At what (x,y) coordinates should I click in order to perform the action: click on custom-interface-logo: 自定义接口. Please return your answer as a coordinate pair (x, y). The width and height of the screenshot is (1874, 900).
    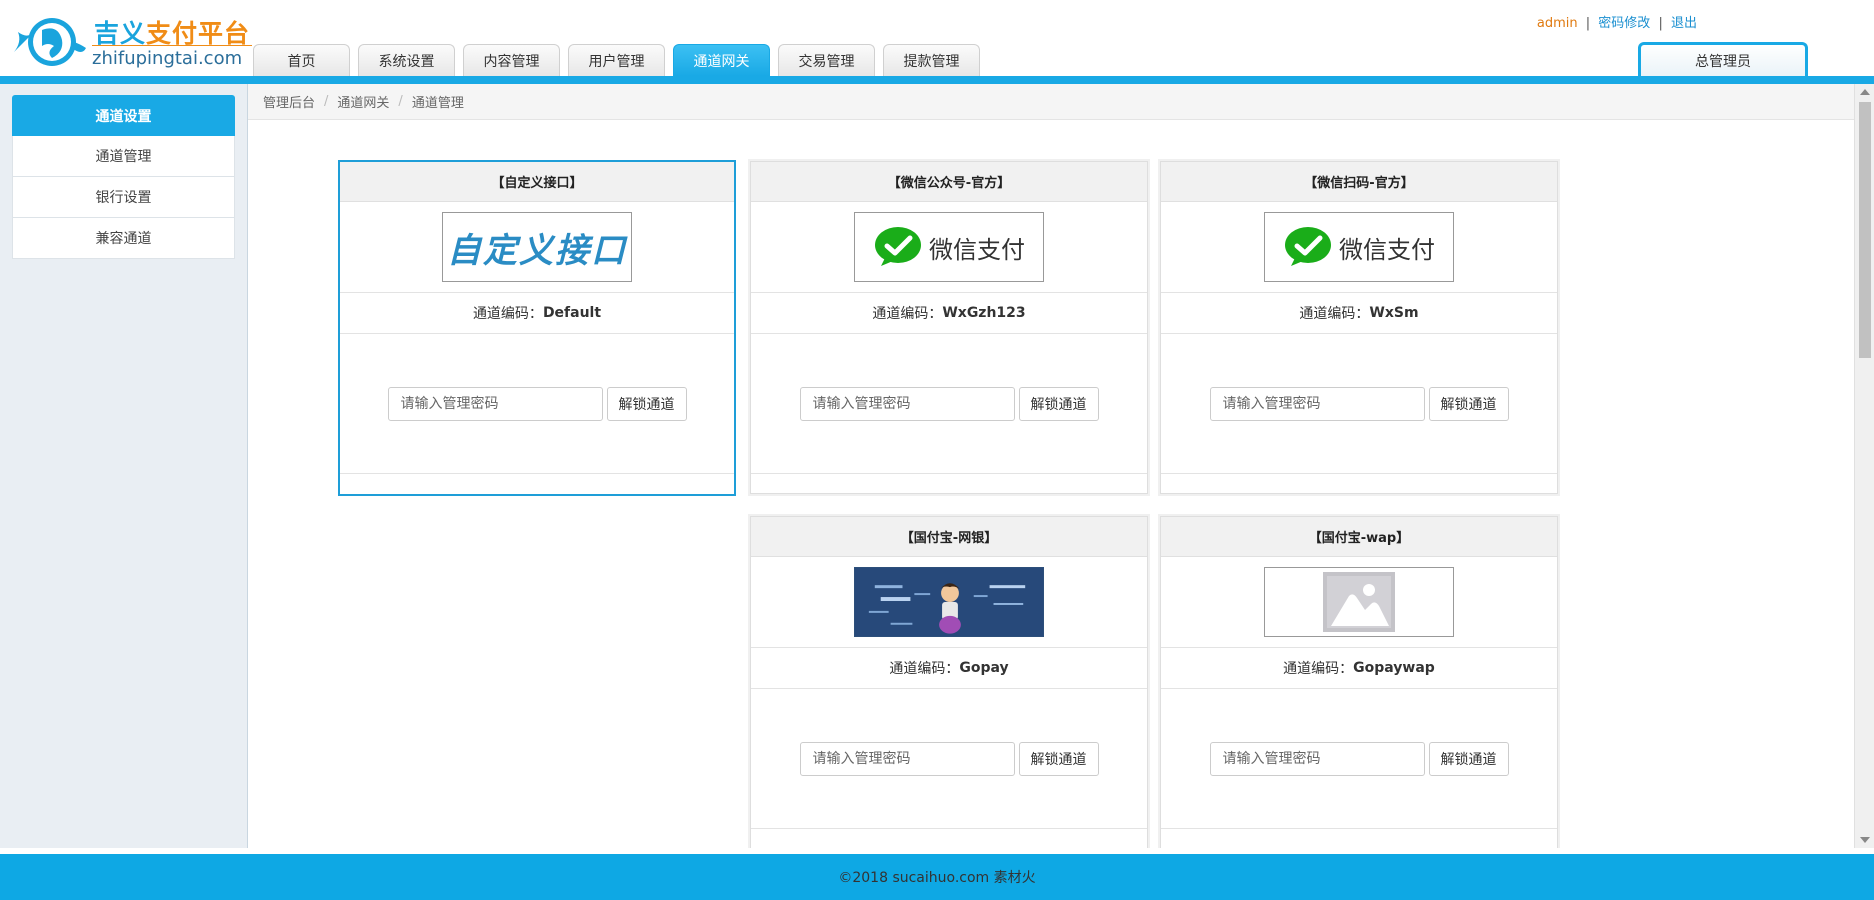
    Looking at the image, I should click on (537, 247).